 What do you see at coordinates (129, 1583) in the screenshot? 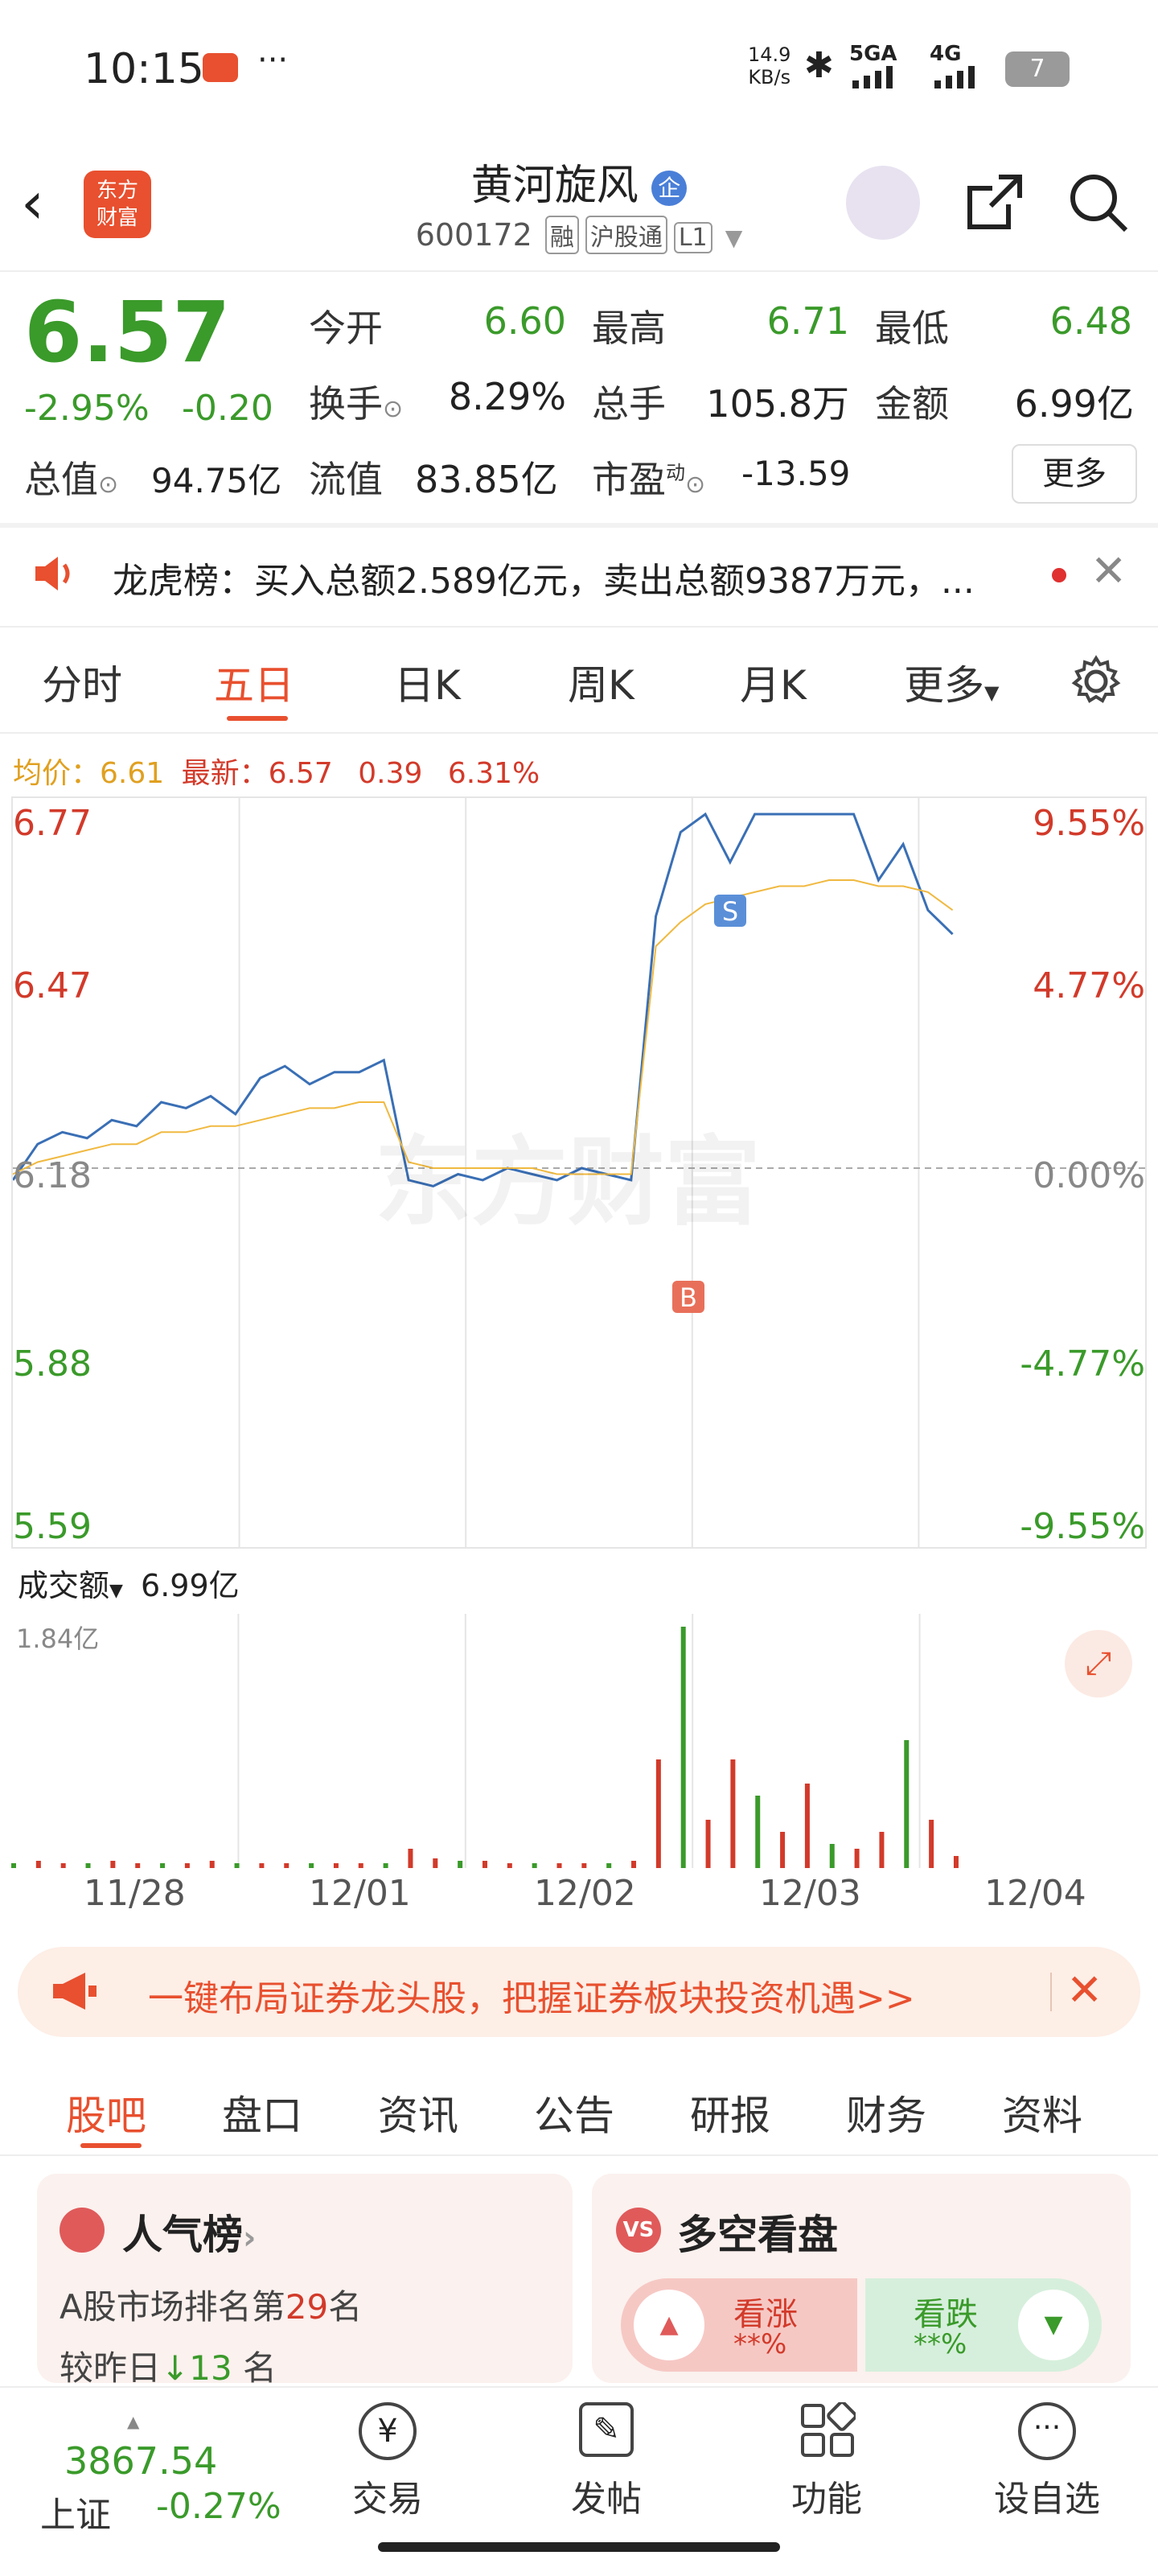
I see `volume-header: 成交额▼ 6.99亿` at bounding box center [129, 1583].